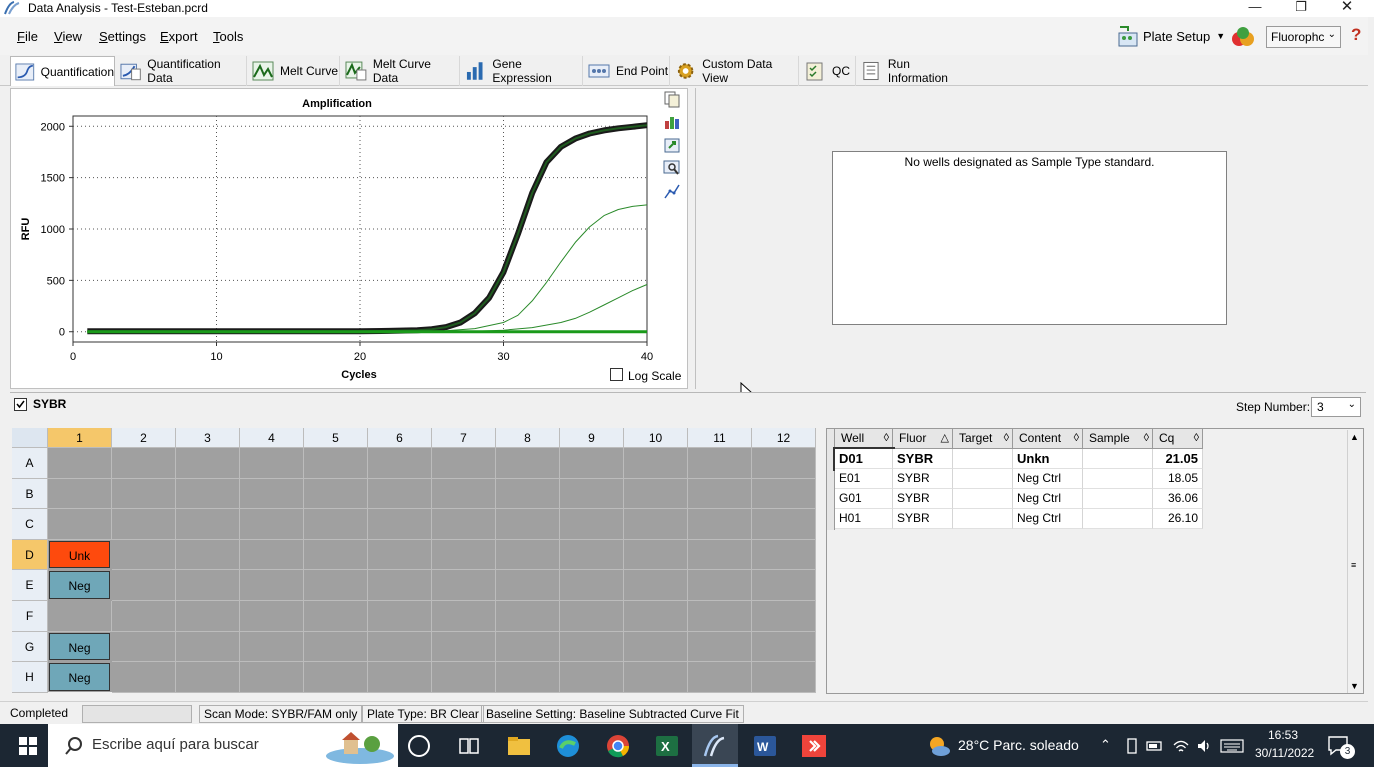  I want to click on scroll-down-icon: ▼, so click(1354, 686).